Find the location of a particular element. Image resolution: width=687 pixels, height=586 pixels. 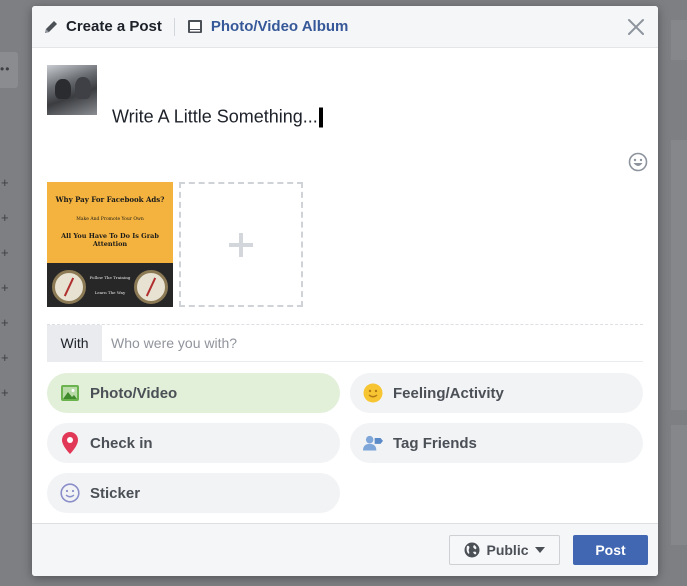

add-photo-button is located at coordinates (241, 244).